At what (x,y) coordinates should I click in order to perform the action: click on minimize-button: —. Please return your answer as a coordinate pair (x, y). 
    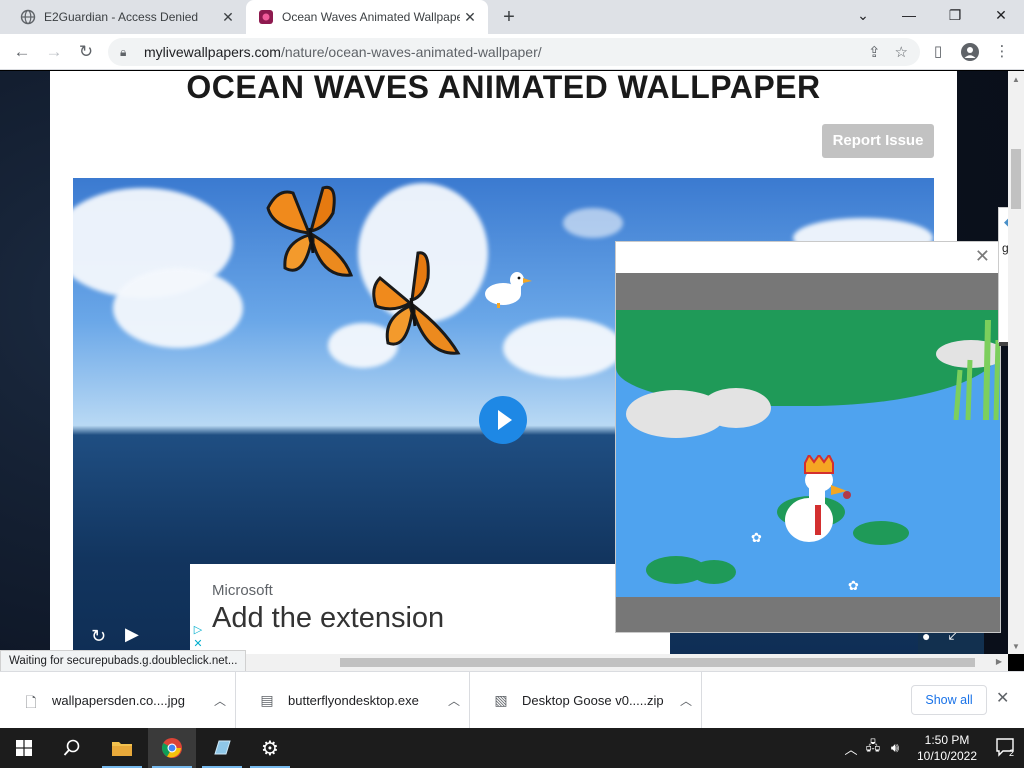
    Looking at the image, I should click on (909, 17).